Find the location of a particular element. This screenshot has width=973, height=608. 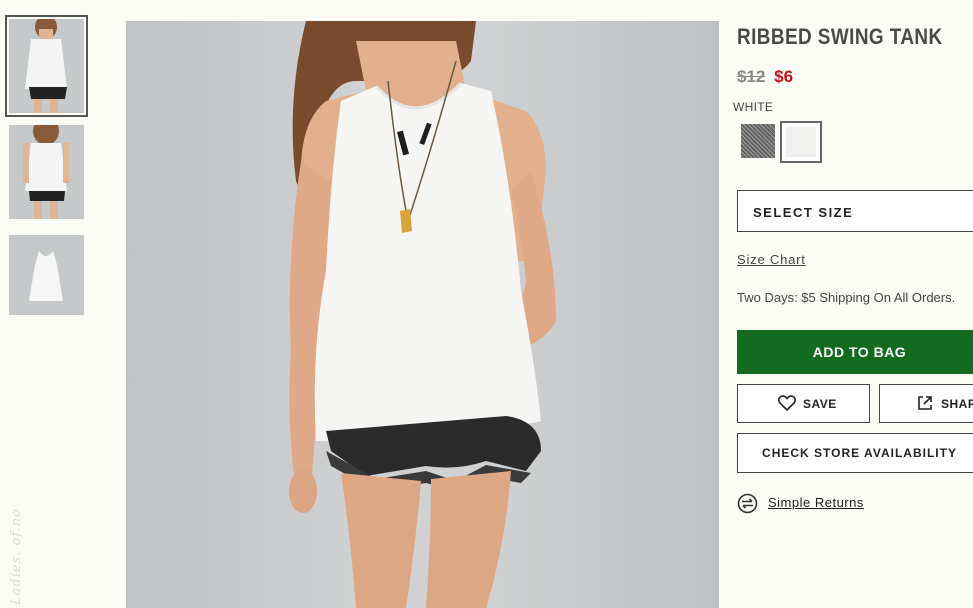

check-store-availability-button: CHECK STORE AVAILABILITY is located at coordinates (855, 453).